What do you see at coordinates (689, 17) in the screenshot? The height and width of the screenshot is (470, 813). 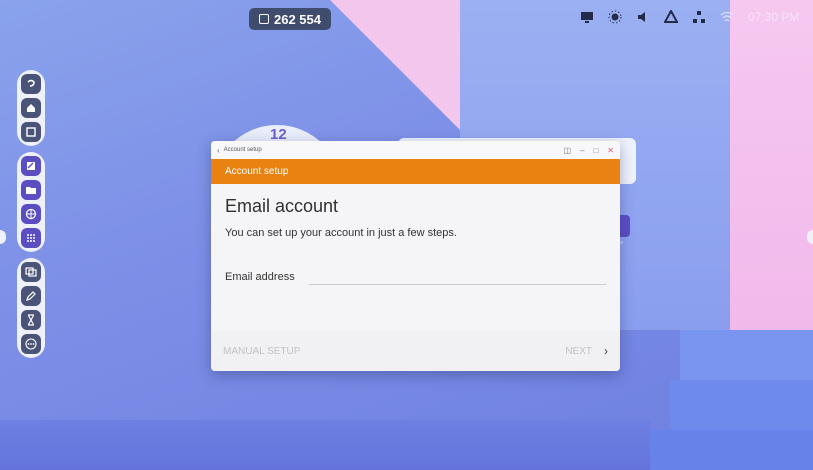 I see `status-bar: 07:30 PM` at bounding box center [689, 17].